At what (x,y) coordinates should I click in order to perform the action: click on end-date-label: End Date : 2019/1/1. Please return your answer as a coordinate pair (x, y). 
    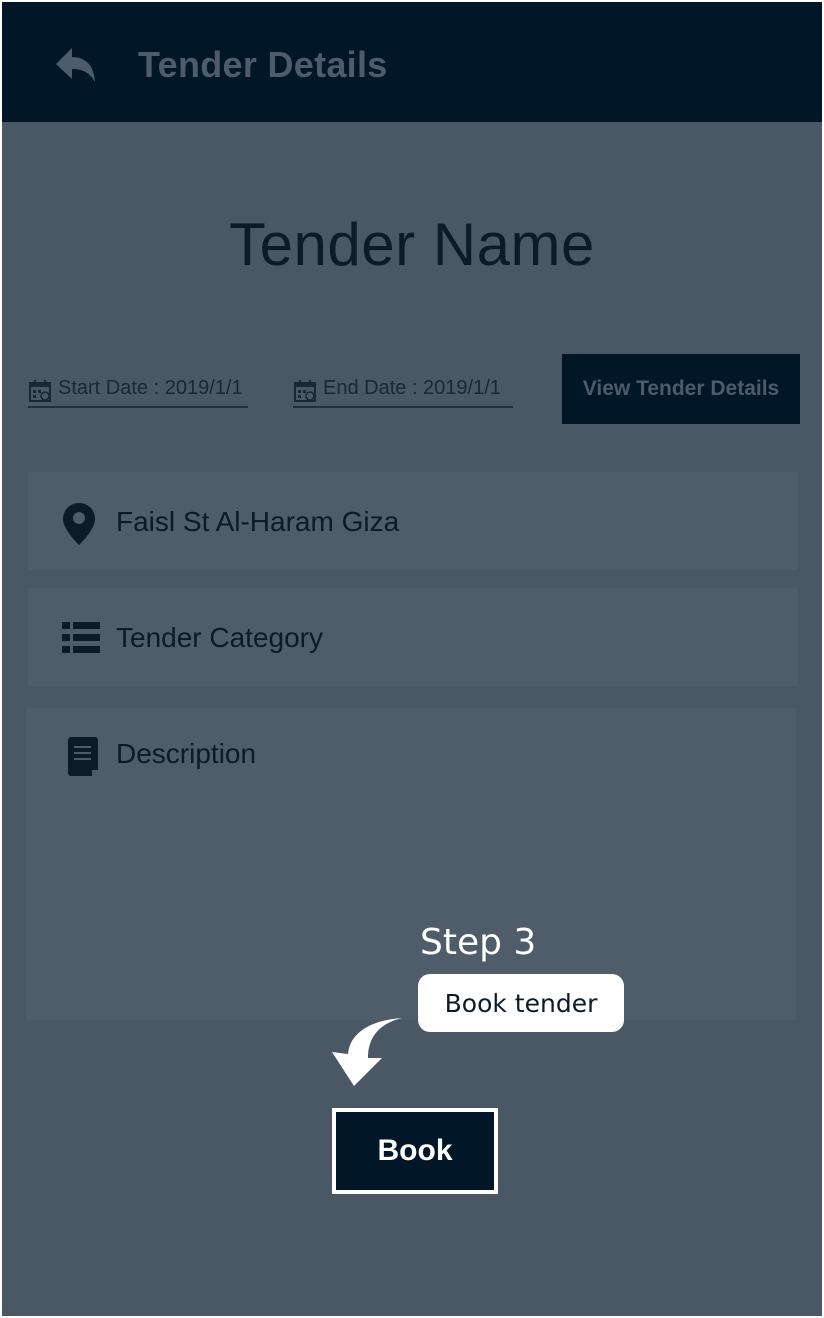
    Looking at the image, I should click on (412, 388).